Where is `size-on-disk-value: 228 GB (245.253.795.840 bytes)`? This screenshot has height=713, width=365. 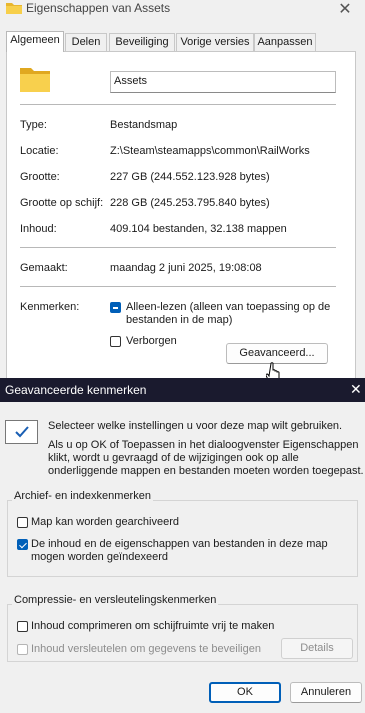 size-on-disk-value: 228 GB (245.253.795.840 bytes) is located at coordinates (190, 203).